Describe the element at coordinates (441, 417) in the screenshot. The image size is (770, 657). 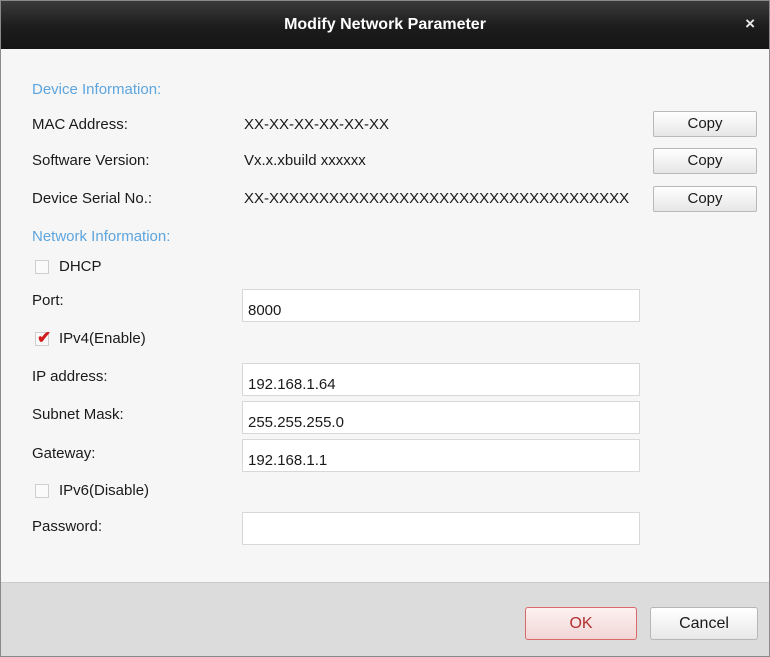
I see `subnet-mask-input` at that location.